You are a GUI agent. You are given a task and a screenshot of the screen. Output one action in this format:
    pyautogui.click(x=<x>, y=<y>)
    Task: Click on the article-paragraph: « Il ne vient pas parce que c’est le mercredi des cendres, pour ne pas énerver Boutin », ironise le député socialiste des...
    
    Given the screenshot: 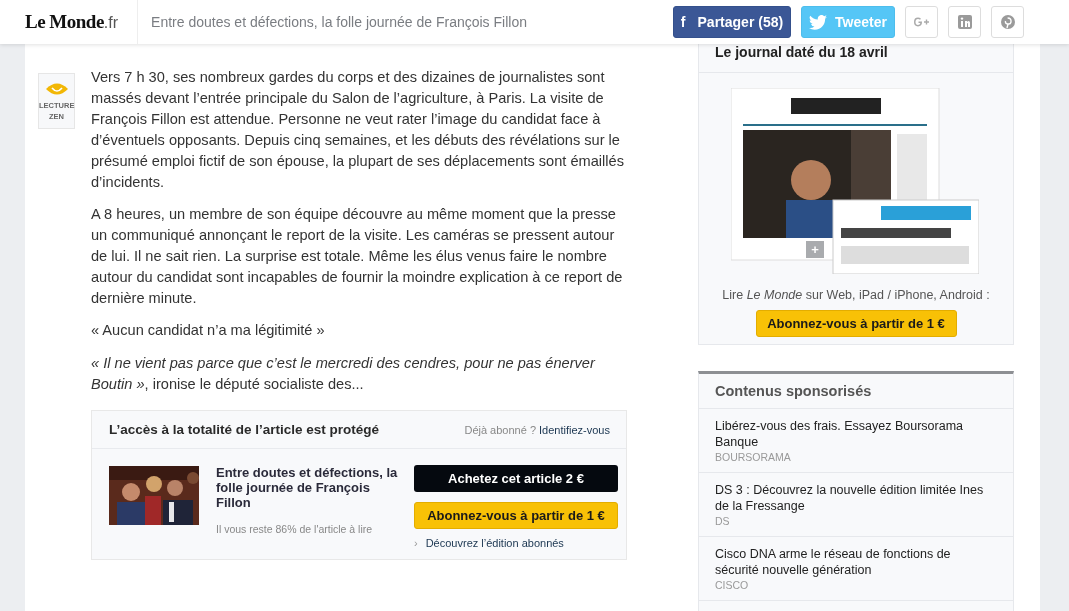 What is the action you would take?
    pyautogui.click(x=344, y=374)
    